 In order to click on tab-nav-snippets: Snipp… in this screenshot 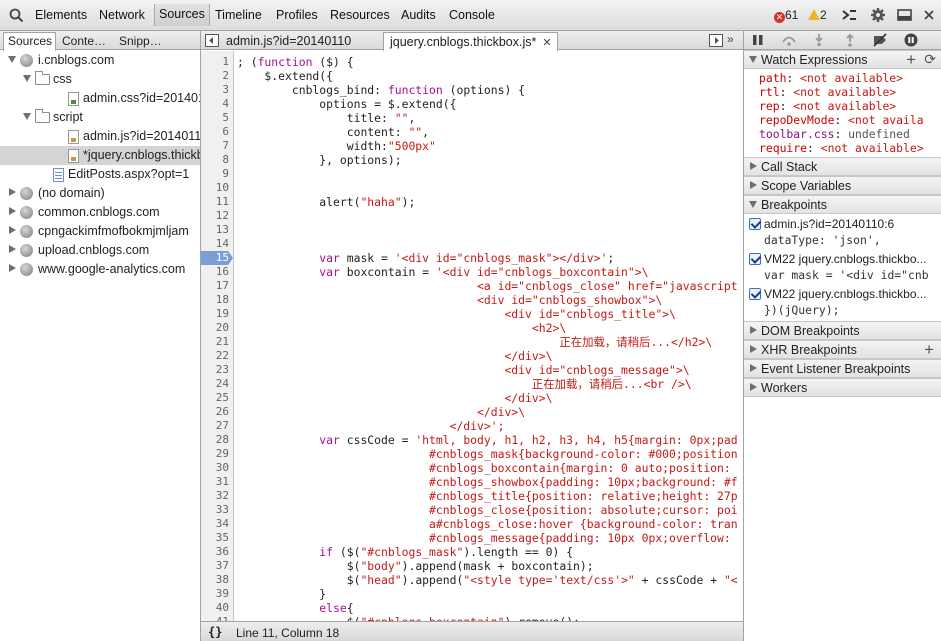, I will do `click(140, 41)`.